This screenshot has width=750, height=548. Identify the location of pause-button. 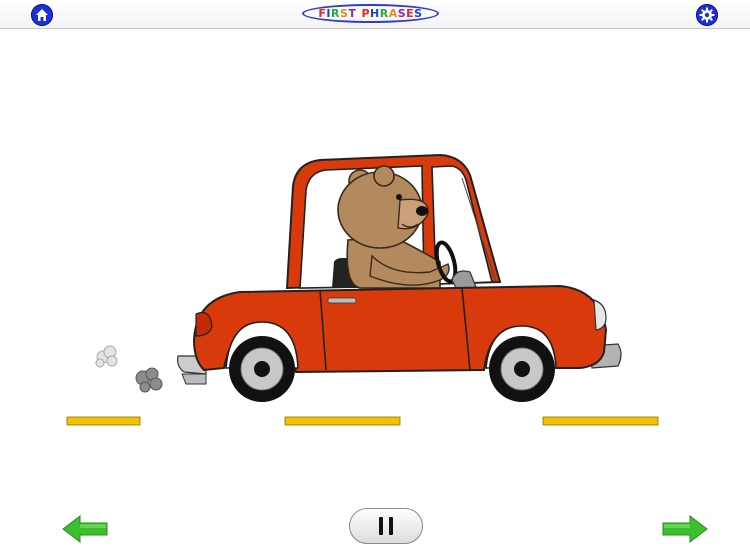
(386, 526).